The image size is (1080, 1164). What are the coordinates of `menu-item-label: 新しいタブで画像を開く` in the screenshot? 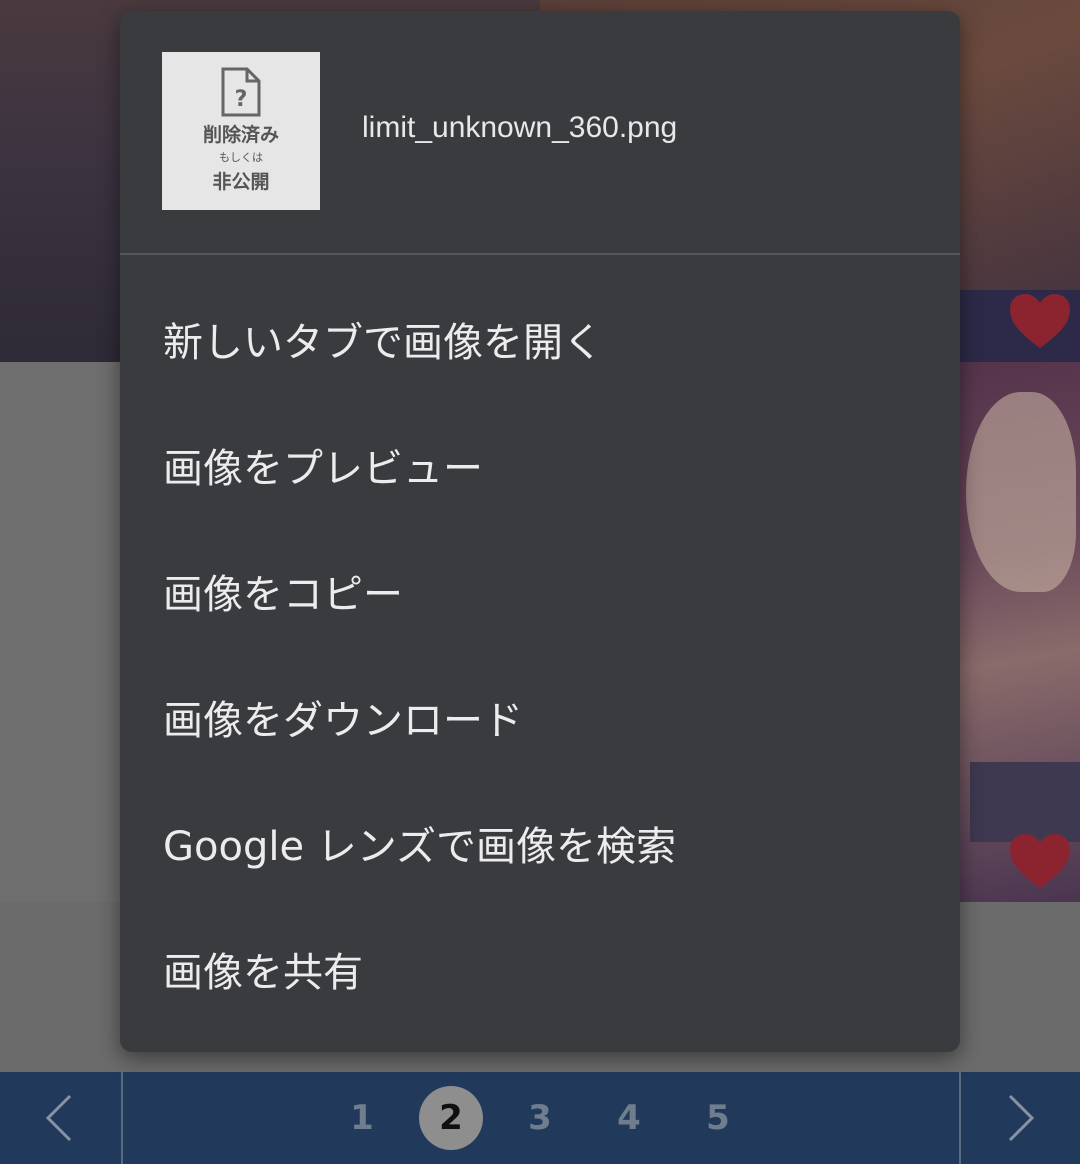 It's located at (383, 343).